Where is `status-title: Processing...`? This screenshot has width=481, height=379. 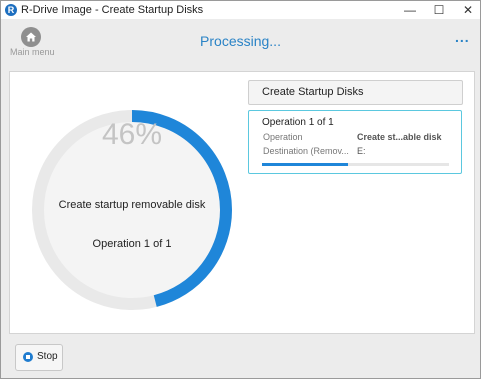
status-title: Processing... is located at coordinates (240, 41).